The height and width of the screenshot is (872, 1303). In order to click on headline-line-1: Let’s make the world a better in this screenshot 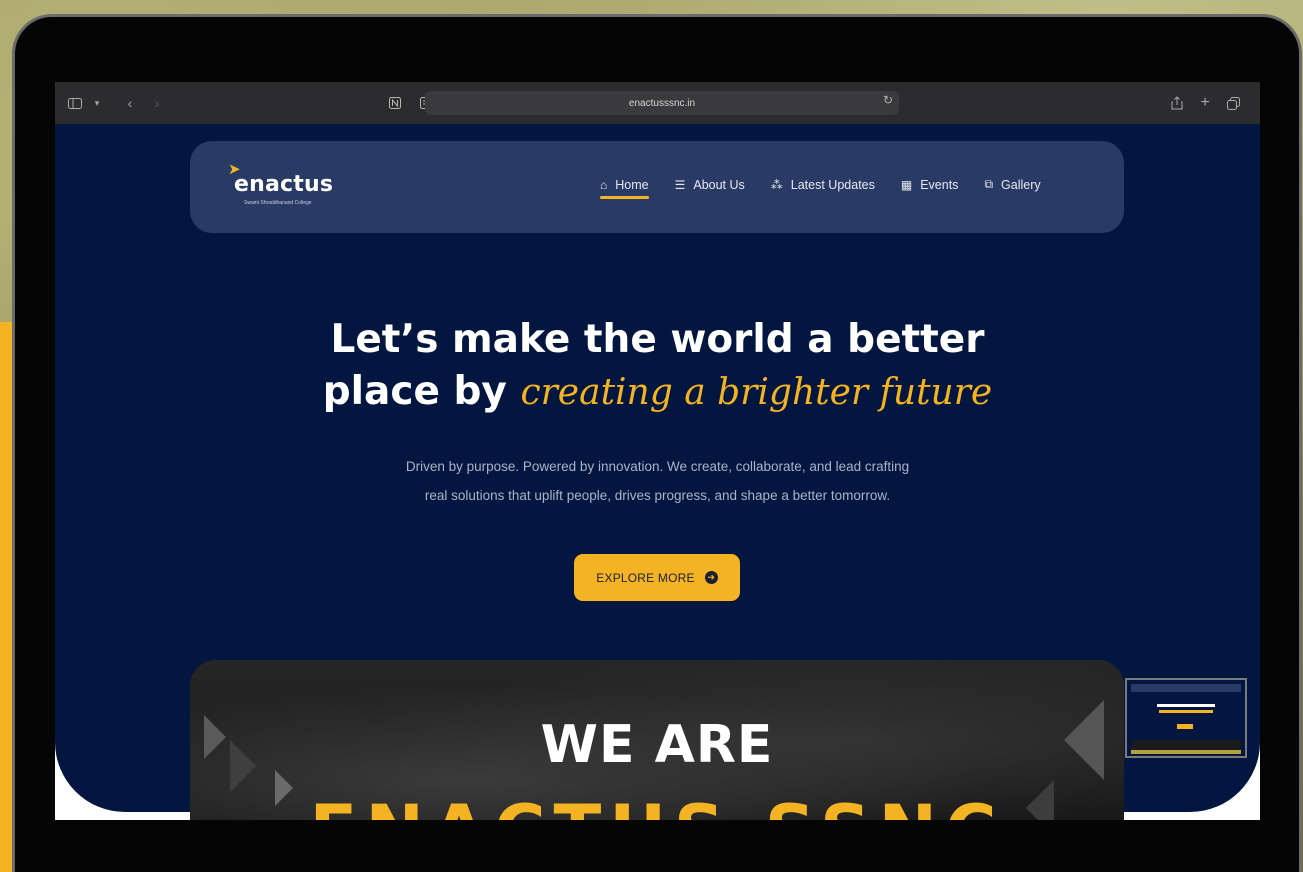, I will do `click(657, 339)`.